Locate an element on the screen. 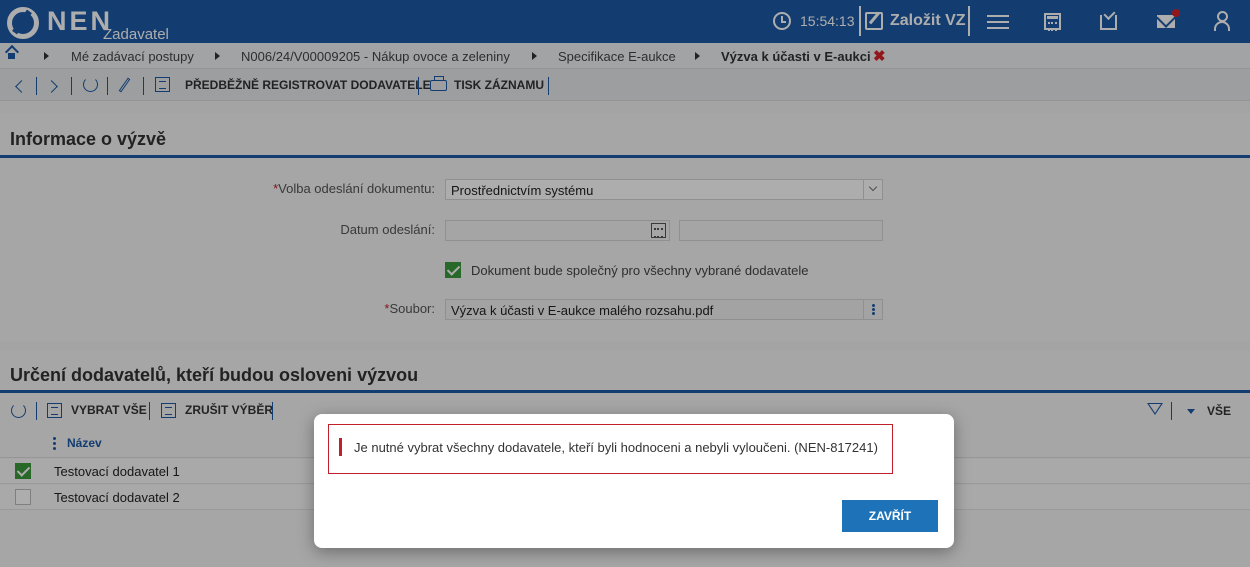 This screenshot has width=1250, height=567. close-dialog-button: ZAVŘÍT is located at coordinates (890, 516).